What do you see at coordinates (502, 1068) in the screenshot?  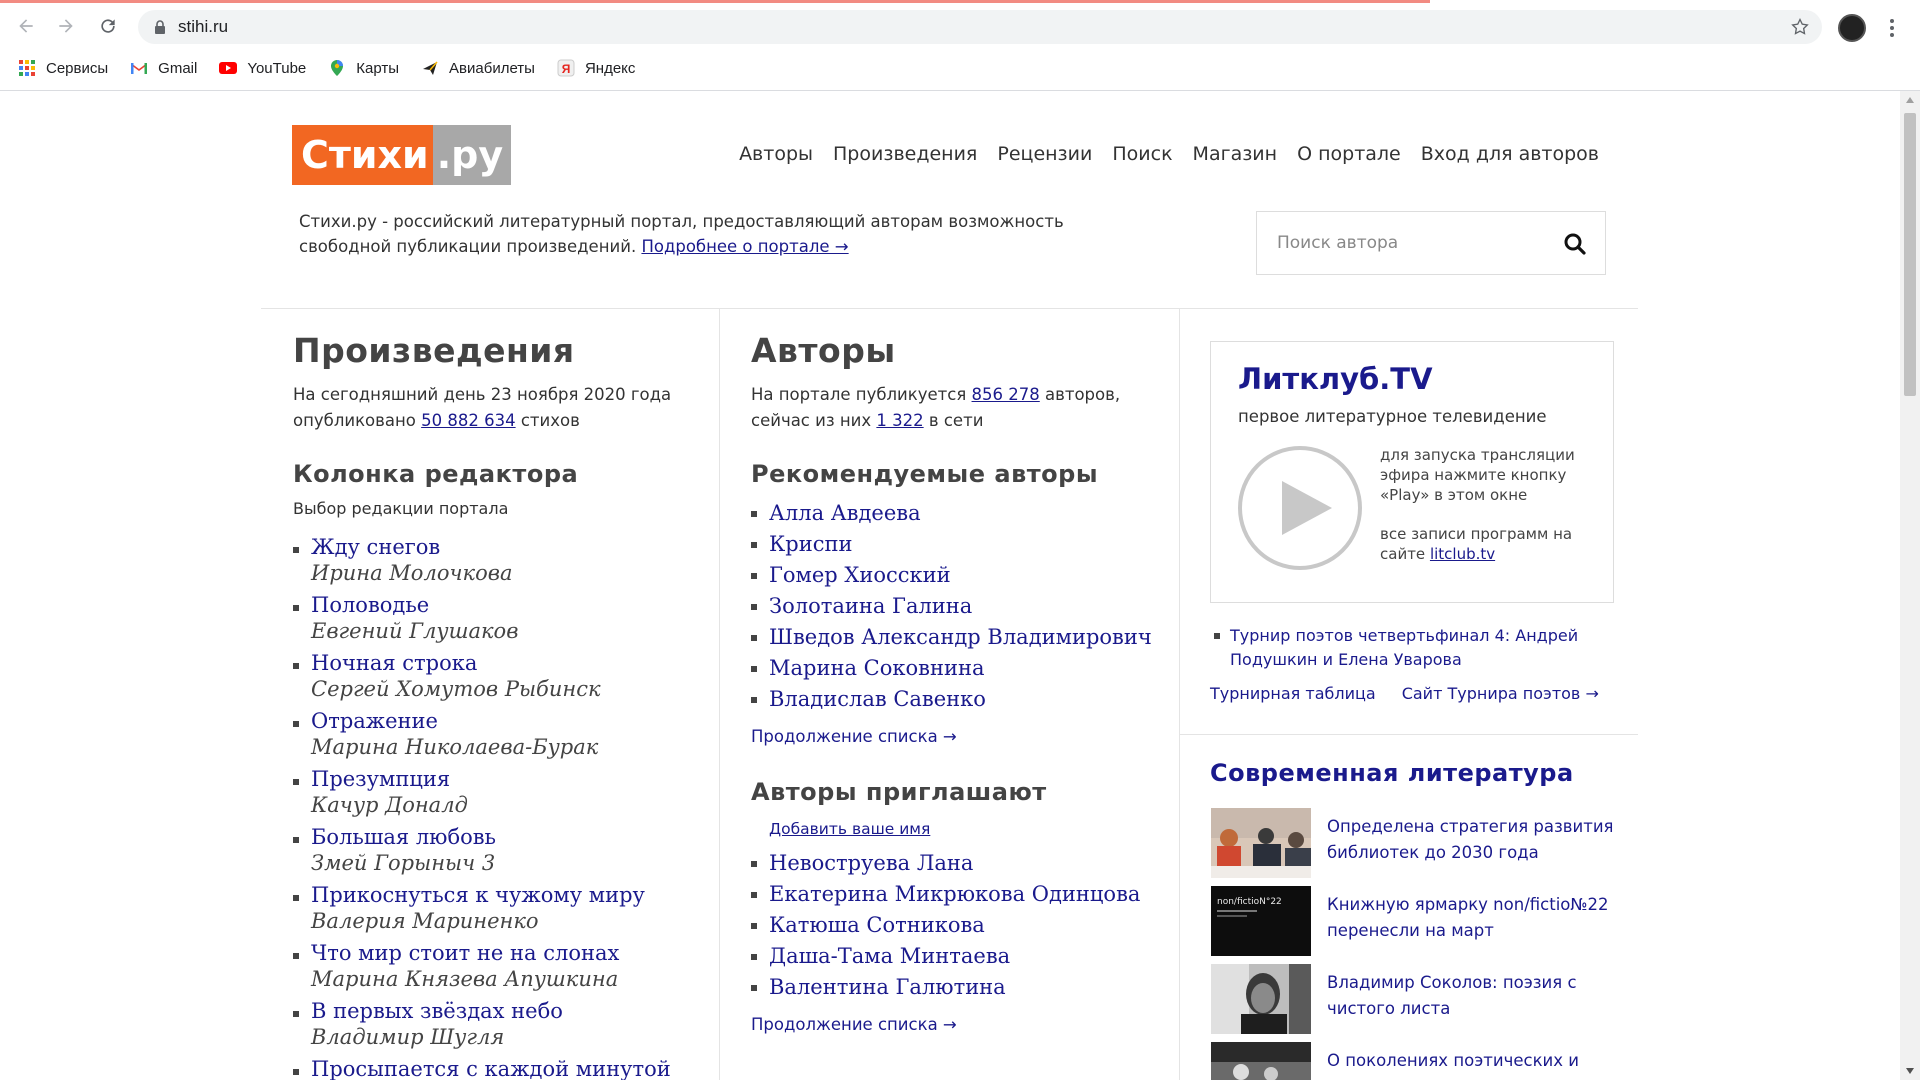 I see `work-title-link: Просыпается с каждой минутой` at bounding box center [502, 1068].